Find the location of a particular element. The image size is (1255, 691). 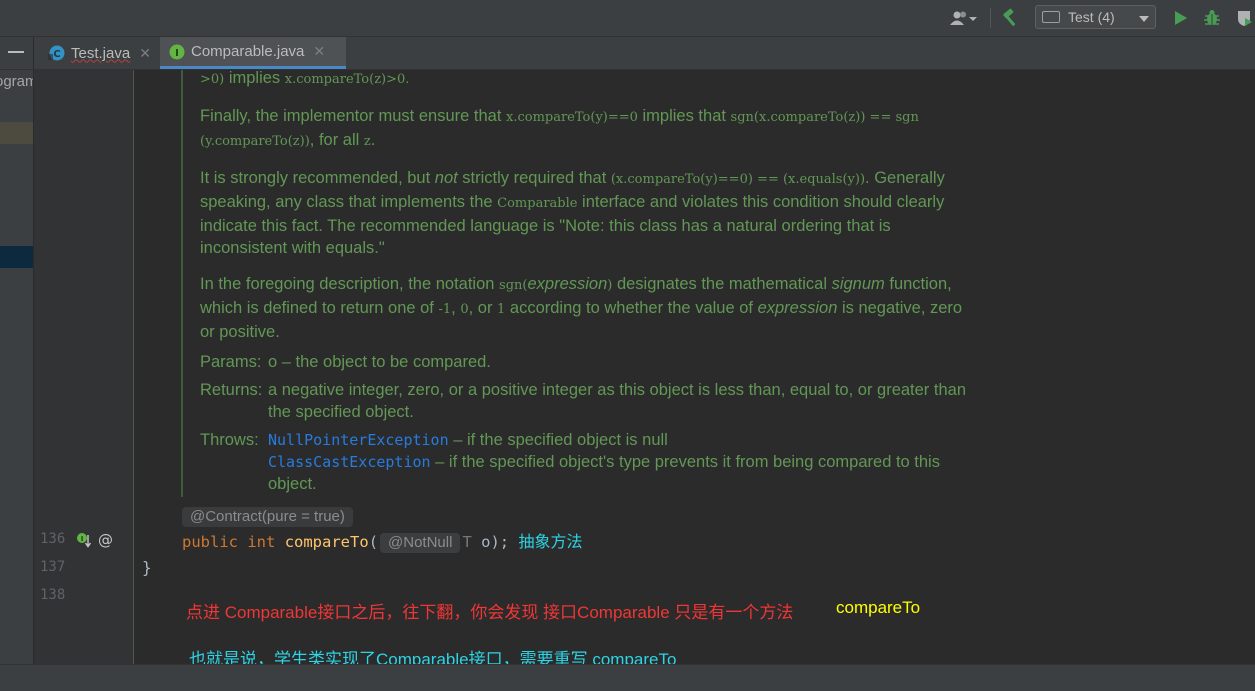

yellow-annotation-note: compareTo is located at coordinates (878, 607).